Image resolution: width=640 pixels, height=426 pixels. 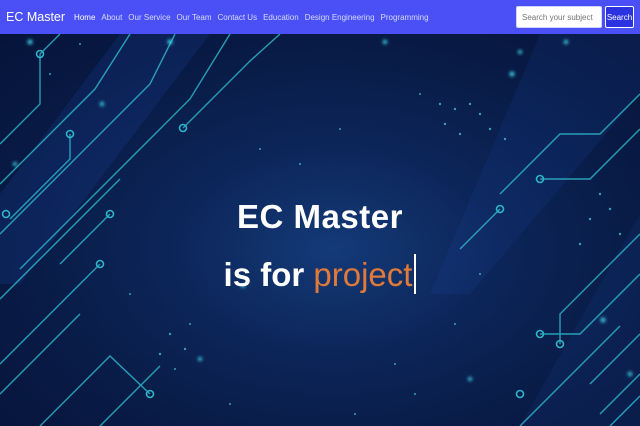 I want to click on hero-subtitle: is for project, so click(x=320, y=274).